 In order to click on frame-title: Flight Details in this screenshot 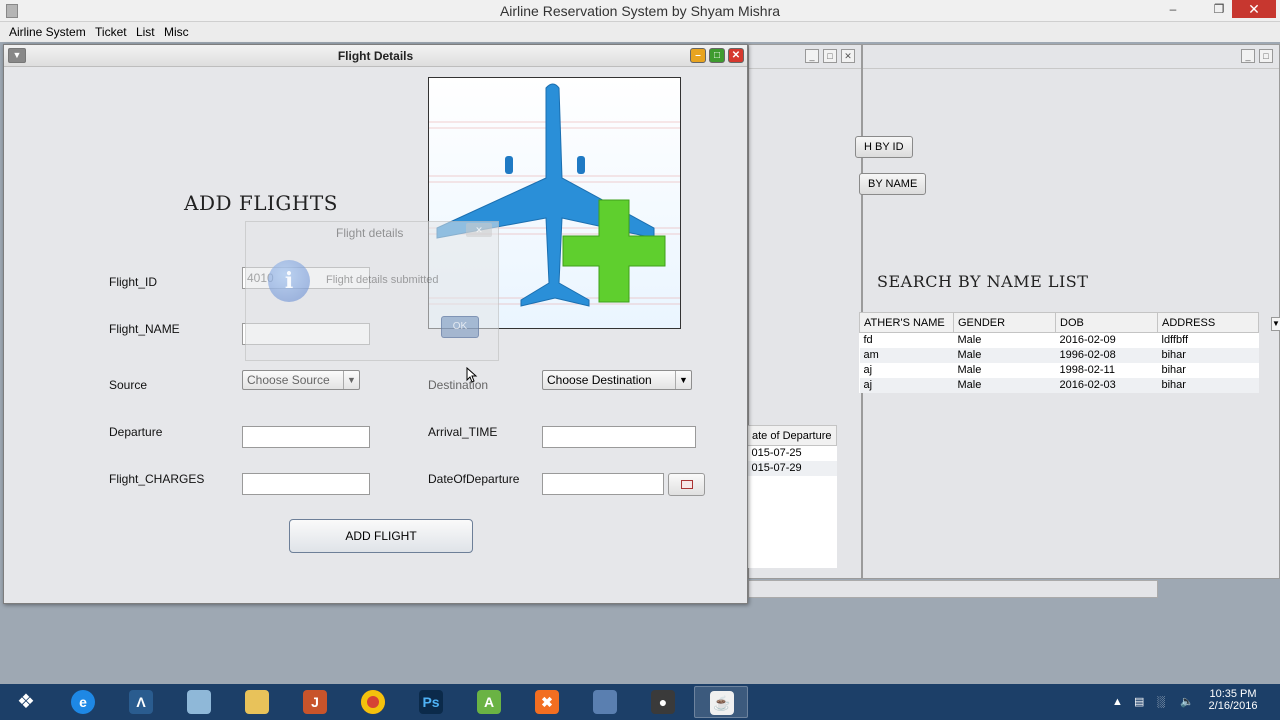, I will do `click(375, 56)`.